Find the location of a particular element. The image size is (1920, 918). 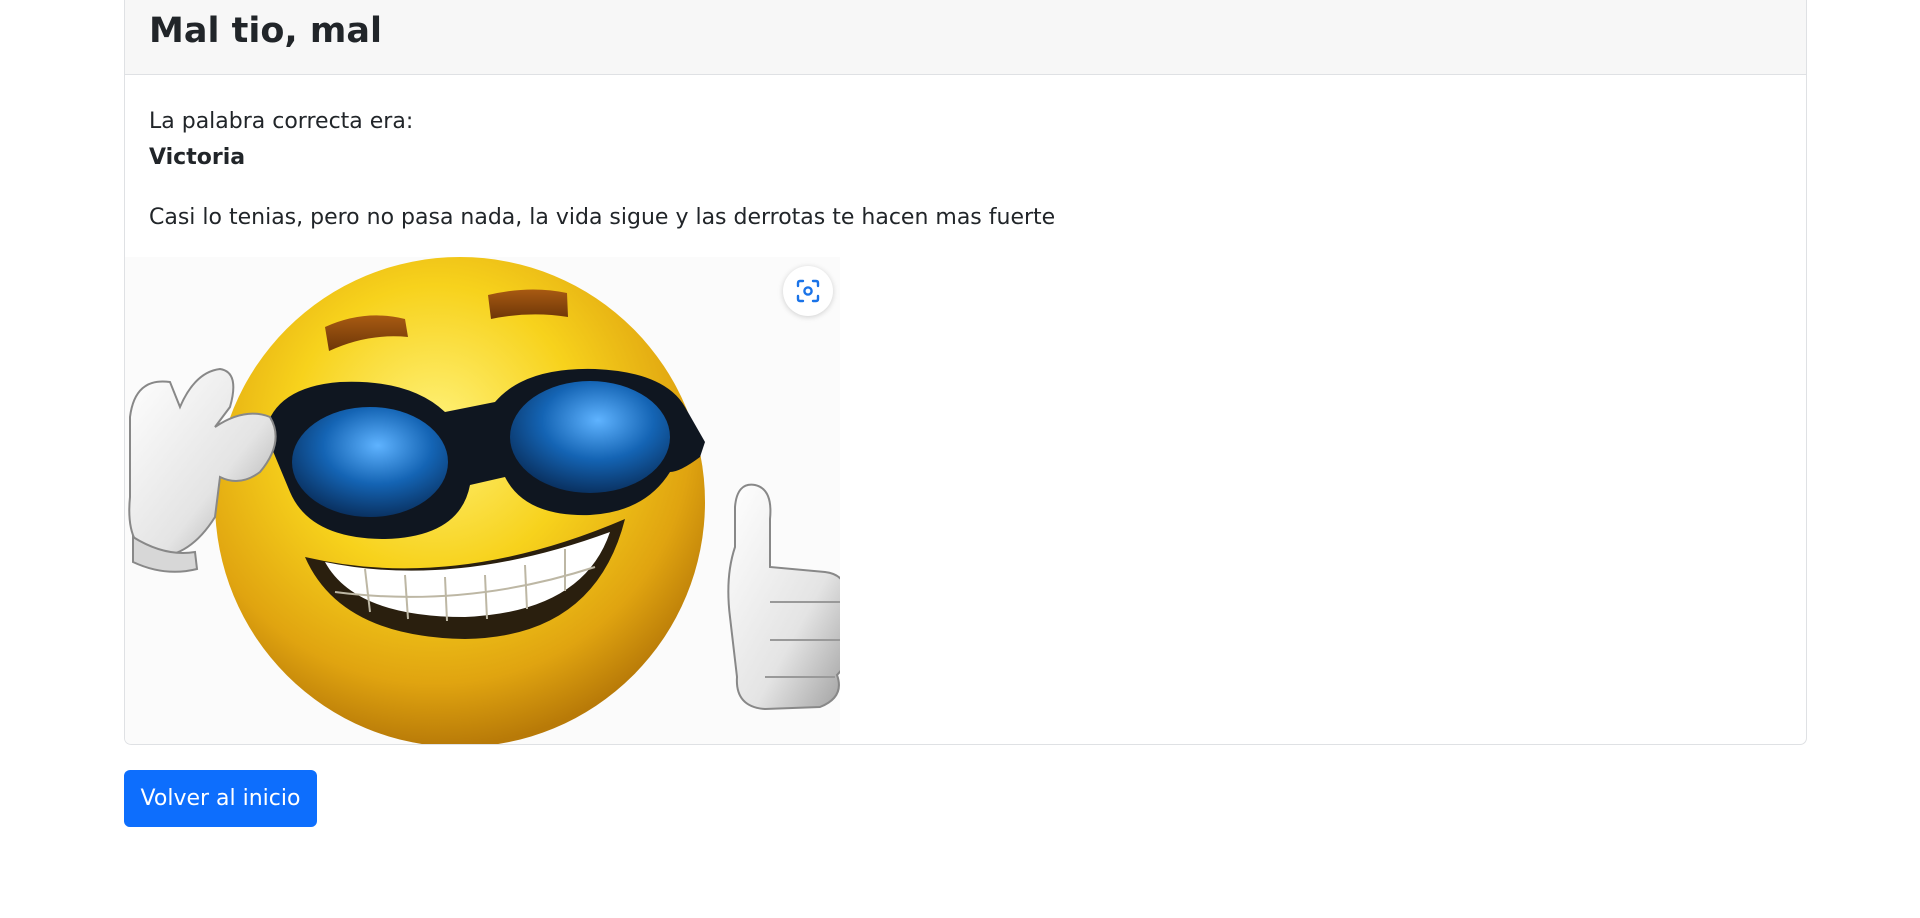

correct-word: Victoria is located at coordinates (197, 157).